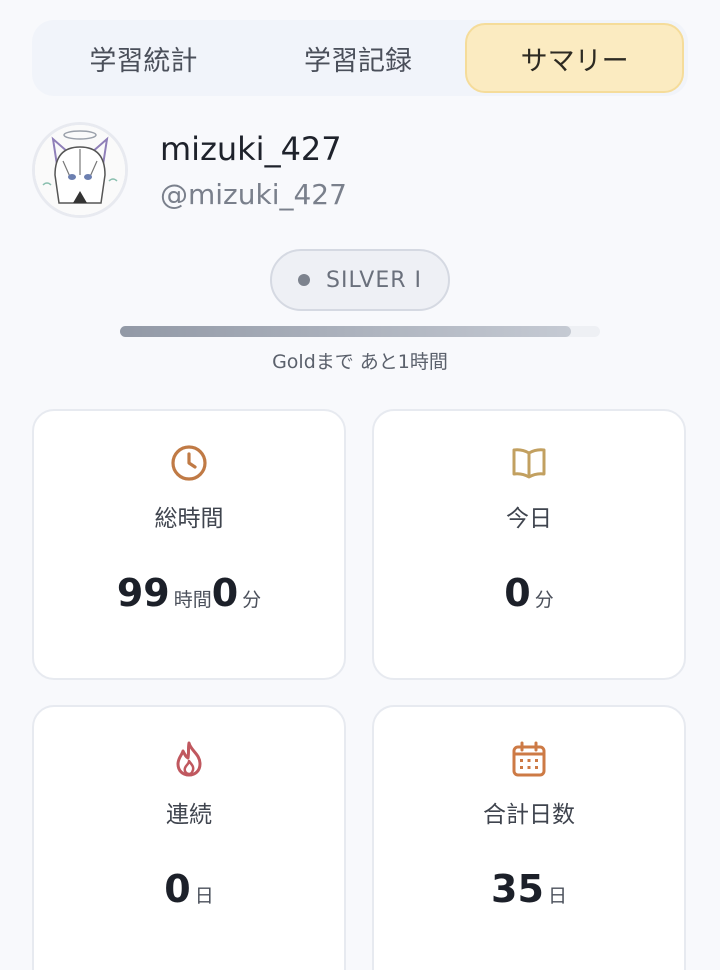 The image size is (720, 970). Describe the element at coordinates (517, 889) in the screenshot. I see `total-days-value: 35` at that location.